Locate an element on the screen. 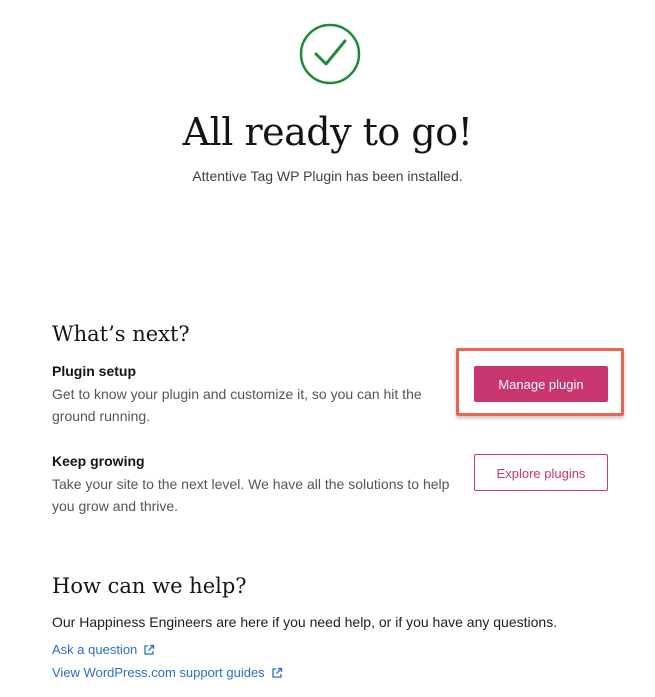 The width and height of the screenshot is (655, 697). ask-question-label: Ask a question is located at coordinates (95, 649).